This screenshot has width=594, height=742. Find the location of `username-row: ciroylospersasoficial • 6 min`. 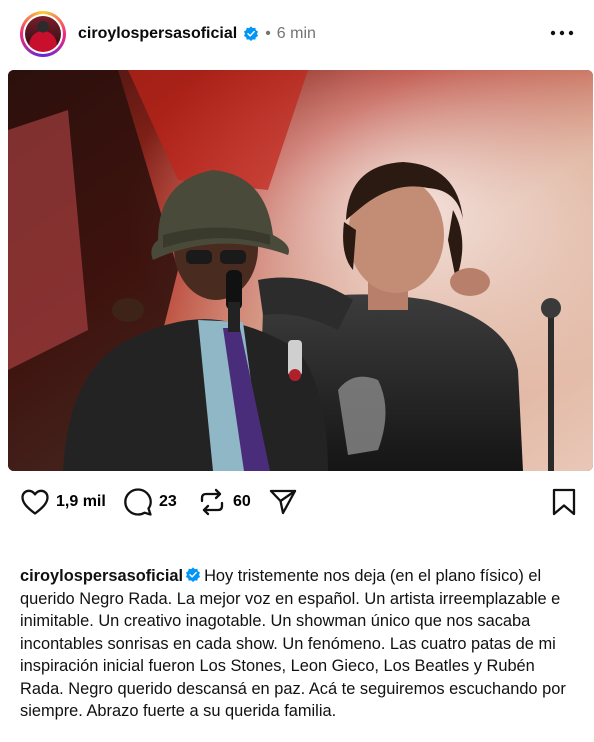

username-row: ciroylospersasoficial • 6 min is located at coordinates (197, 34).